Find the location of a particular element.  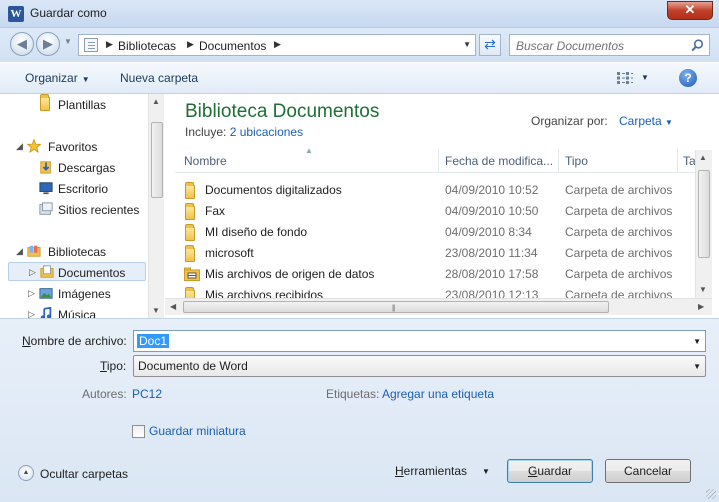

nav-item-imagenes: ▷ Imágenes is located at coordinates (78, 293).